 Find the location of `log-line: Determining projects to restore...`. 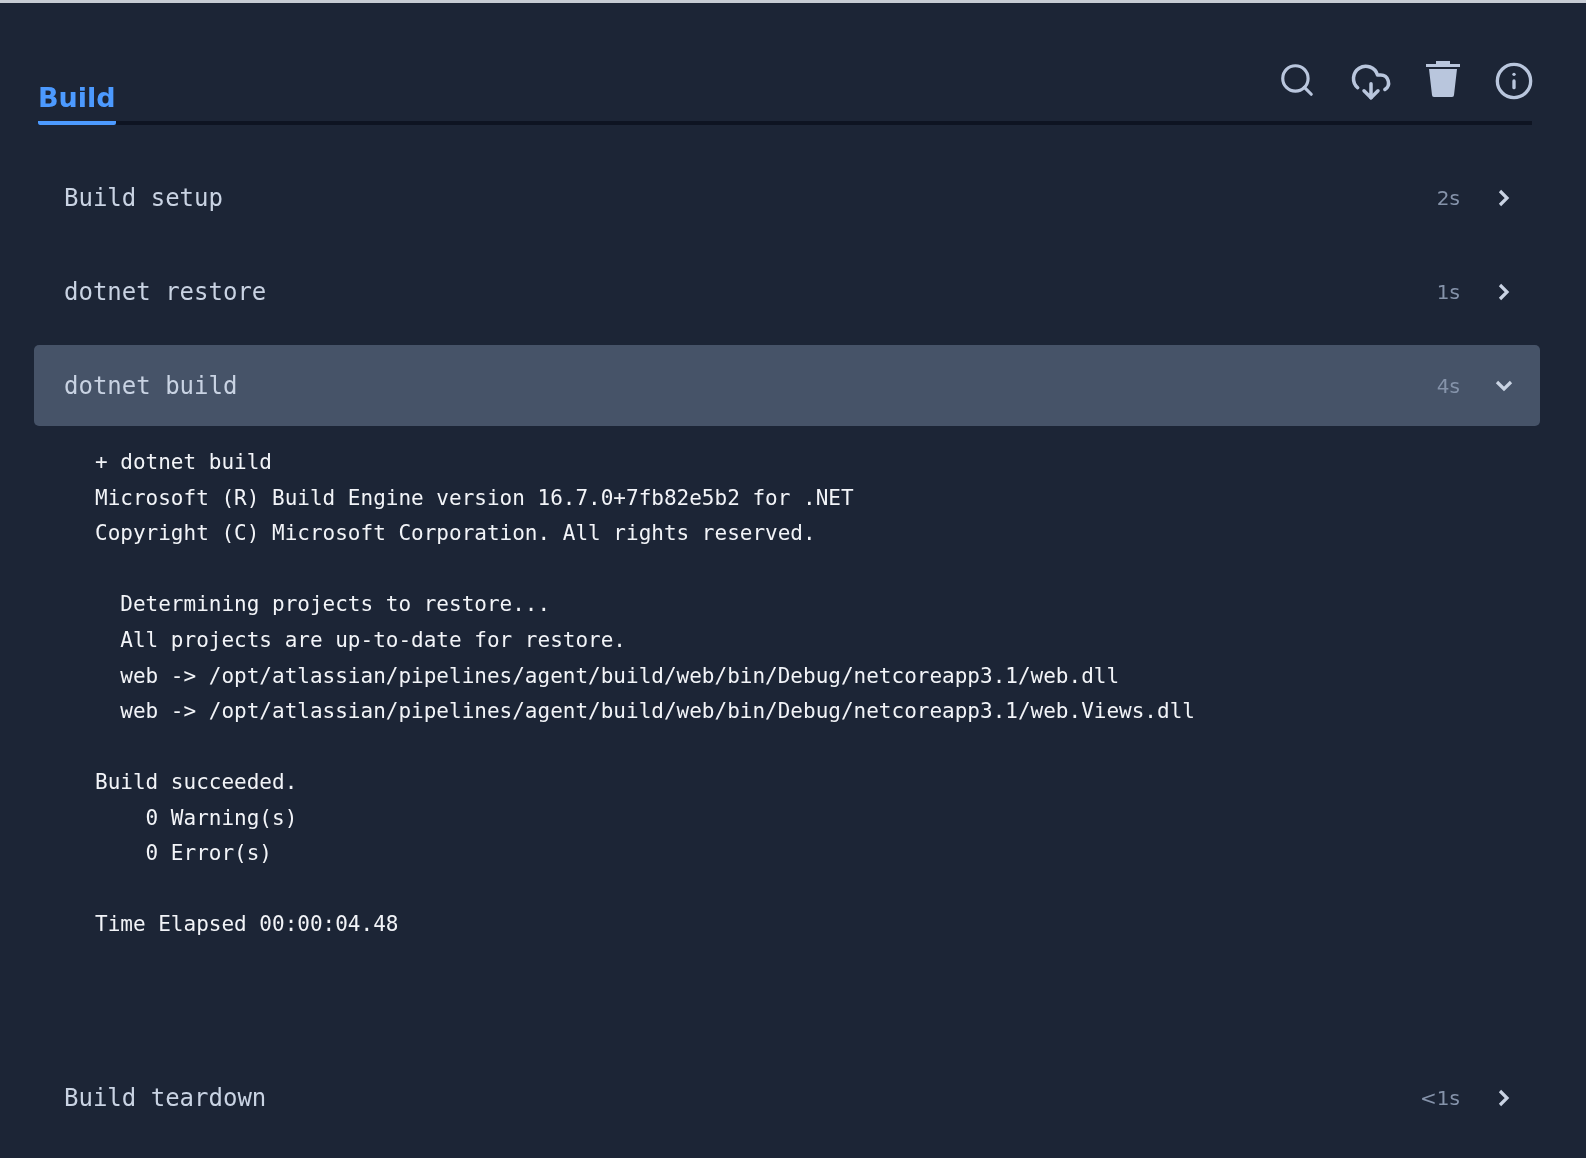

log-line: Determining projects to restore... is located at coordinates (335, 605).